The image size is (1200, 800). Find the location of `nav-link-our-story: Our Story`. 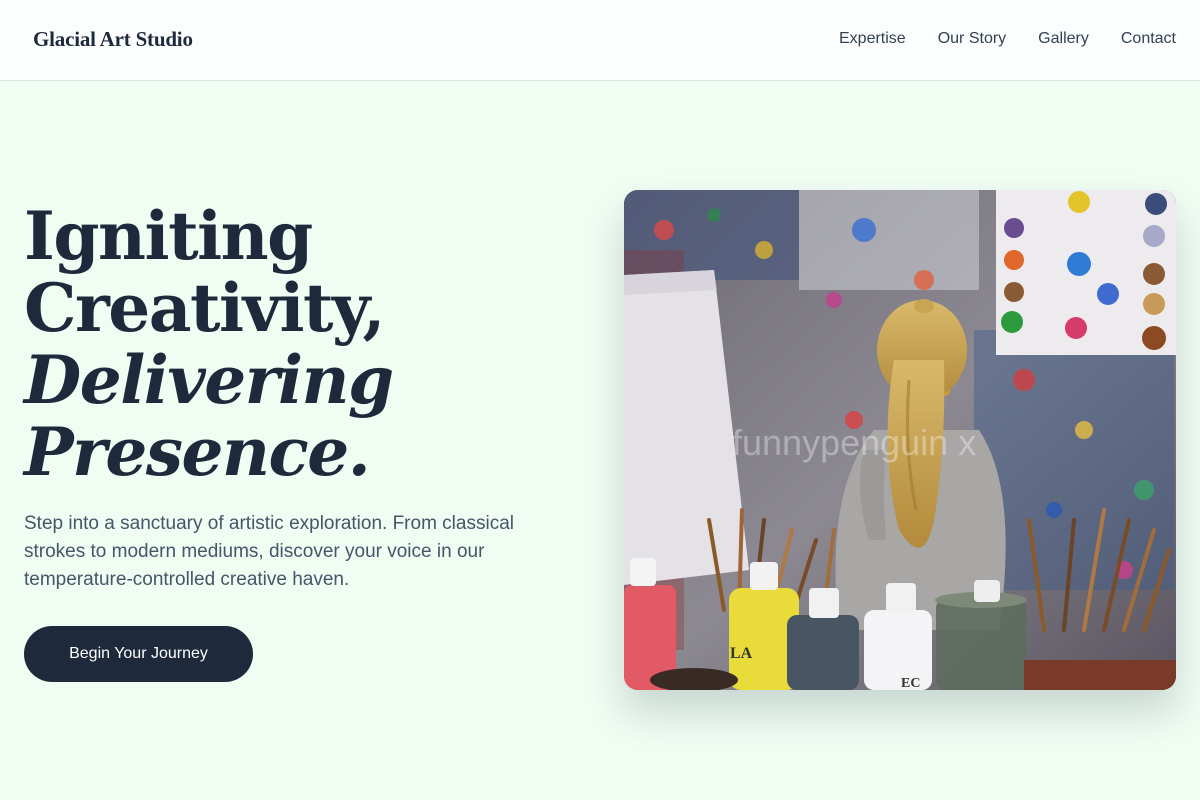

nav-link-our-story: Our Story is located at coordinates (972, 39).